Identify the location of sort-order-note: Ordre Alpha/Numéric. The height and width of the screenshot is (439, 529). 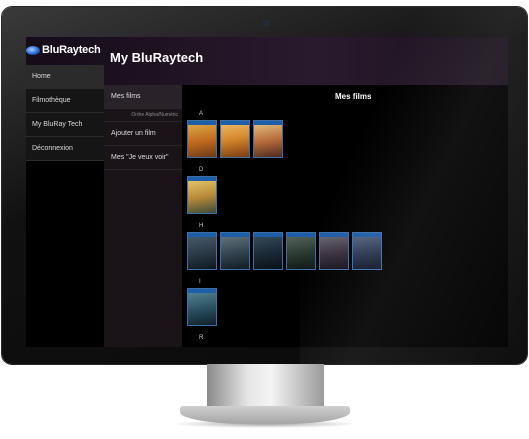
(143, 115).